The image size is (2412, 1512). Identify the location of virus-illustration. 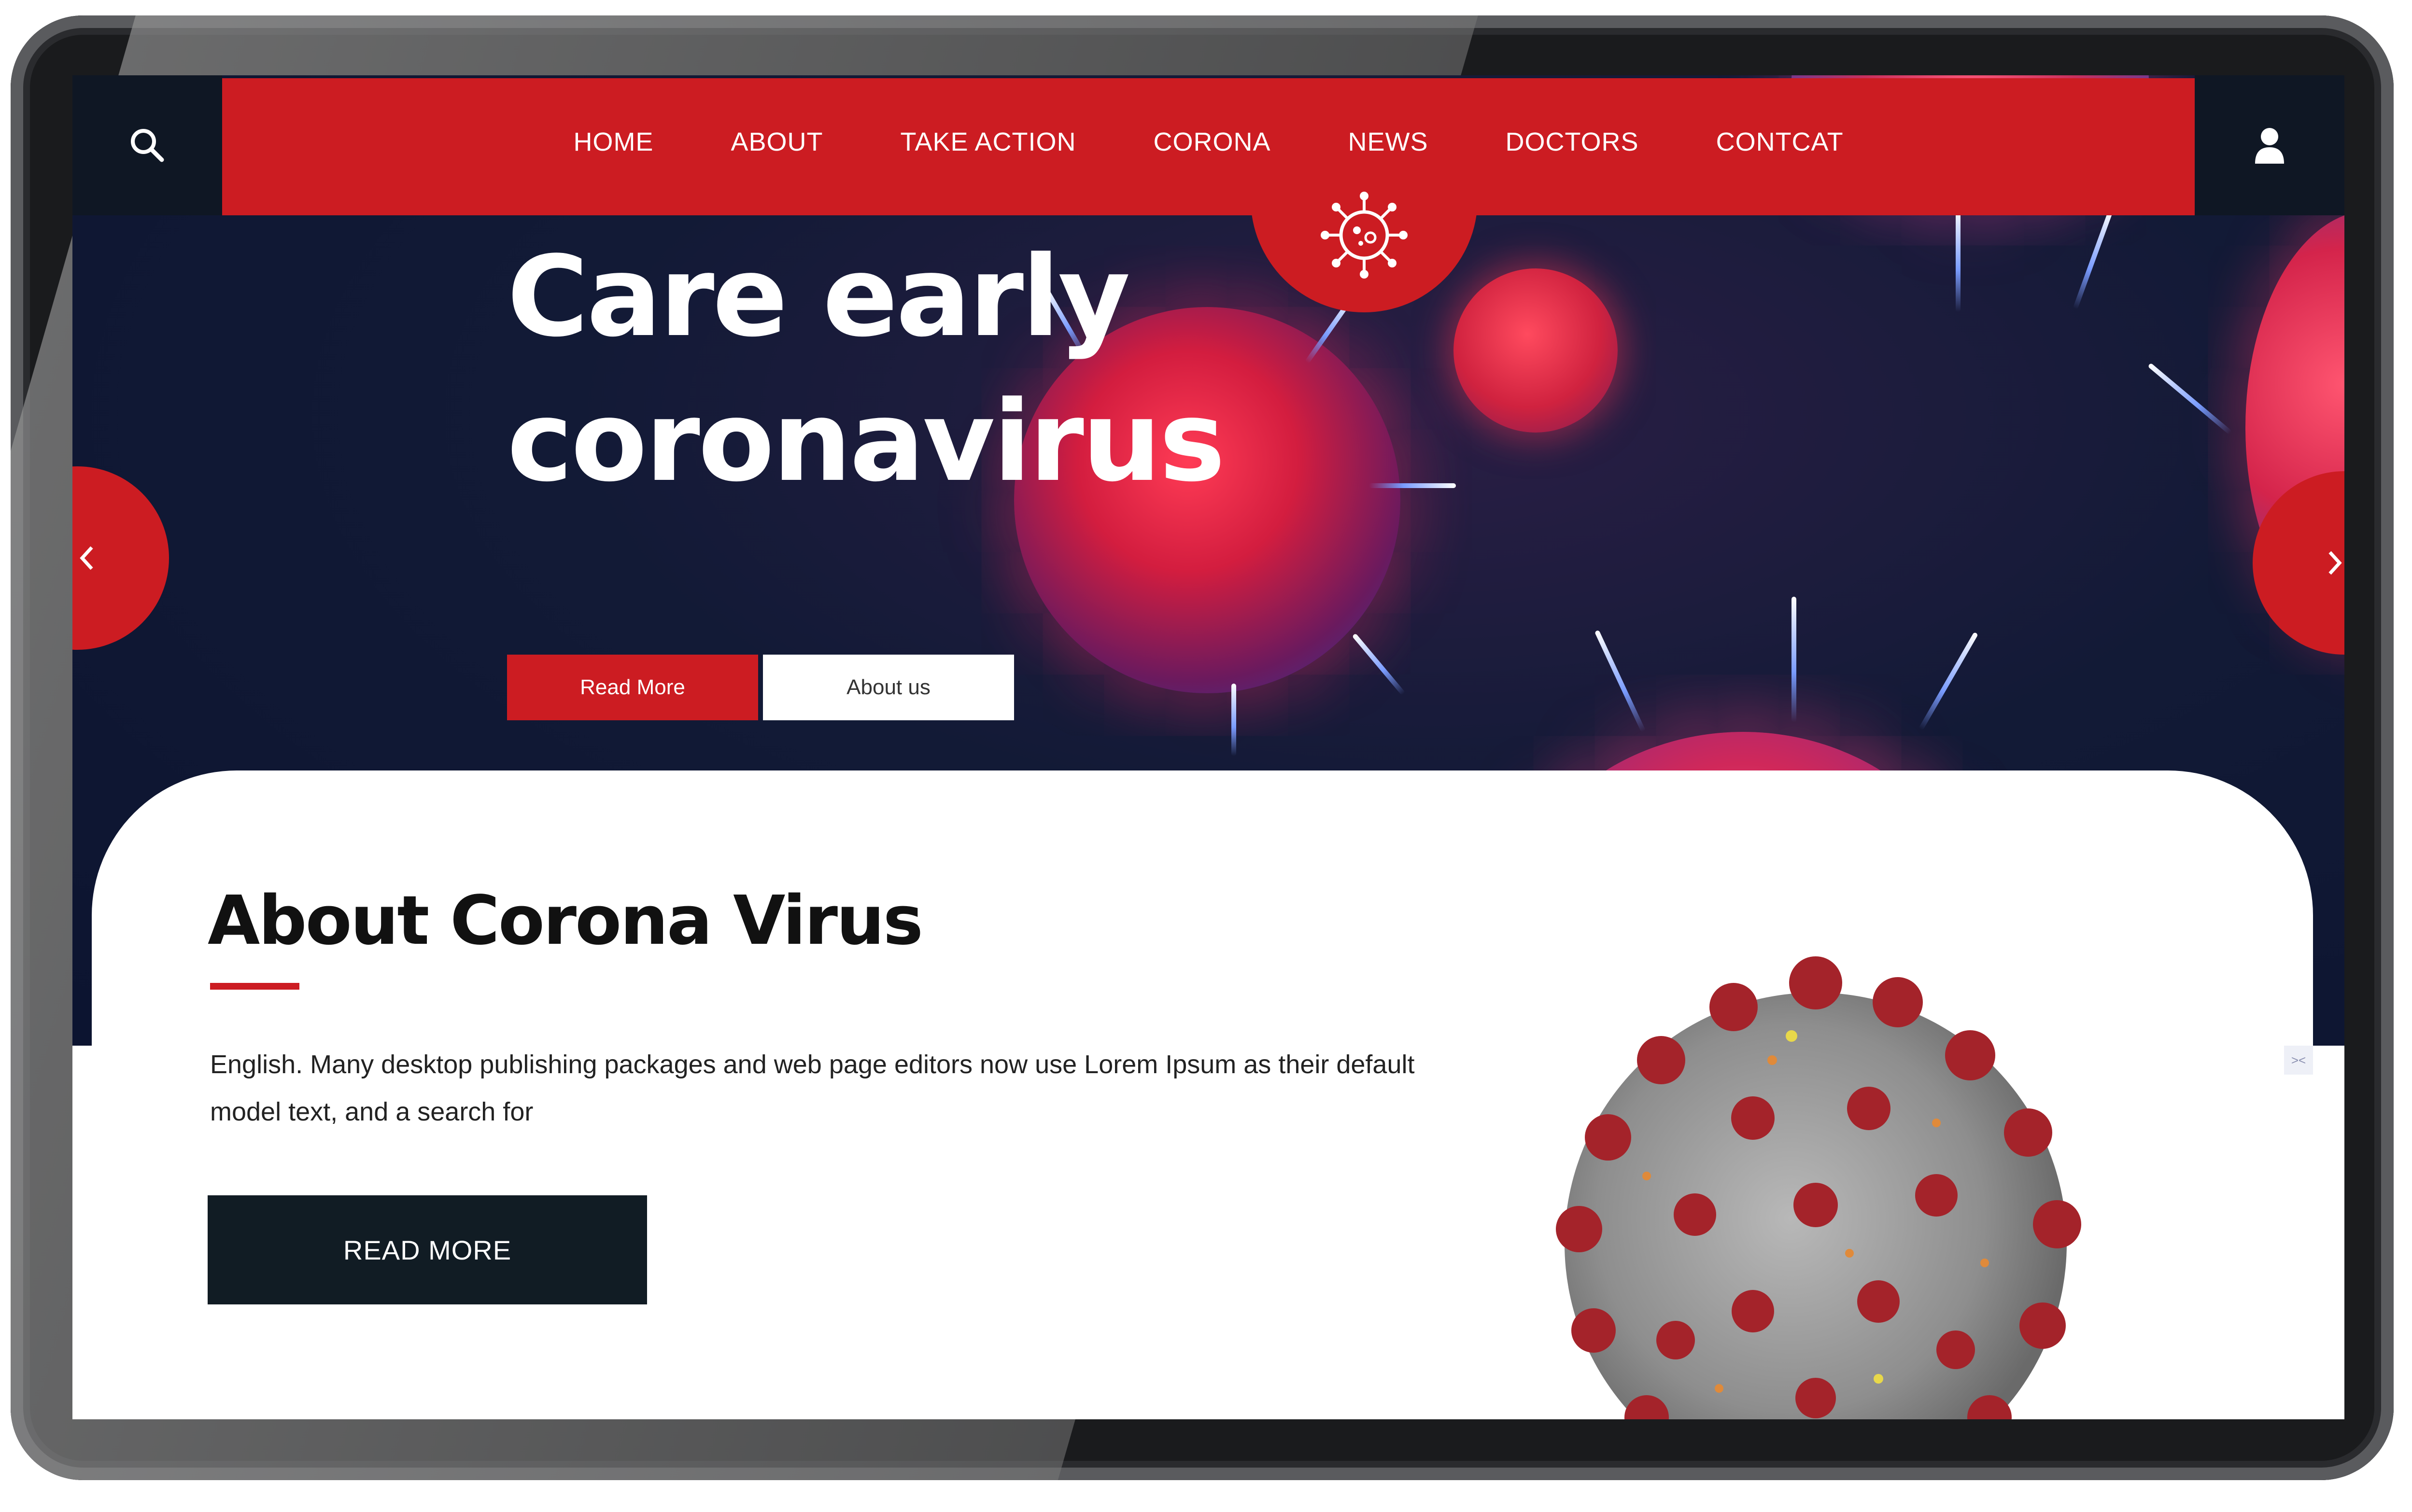
(1535, 351).